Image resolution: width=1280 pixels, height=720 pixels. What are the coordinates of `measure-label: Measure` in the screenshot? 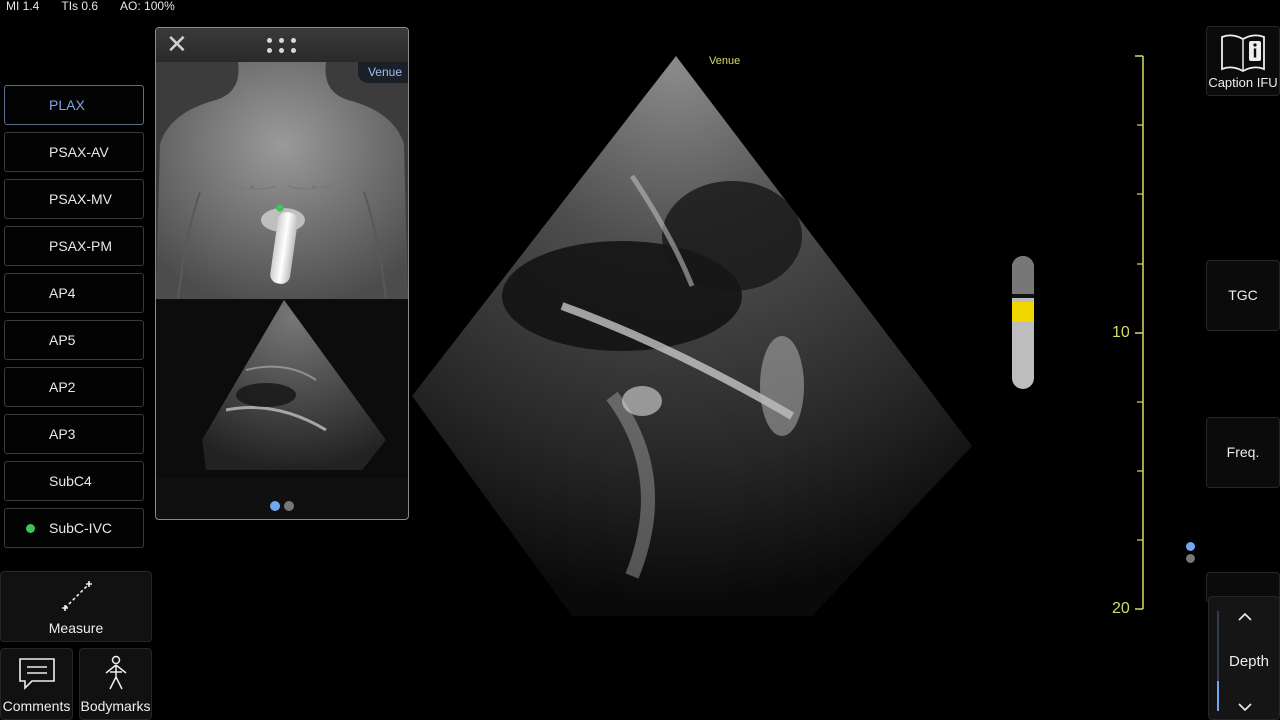 It's located at (76, 628).